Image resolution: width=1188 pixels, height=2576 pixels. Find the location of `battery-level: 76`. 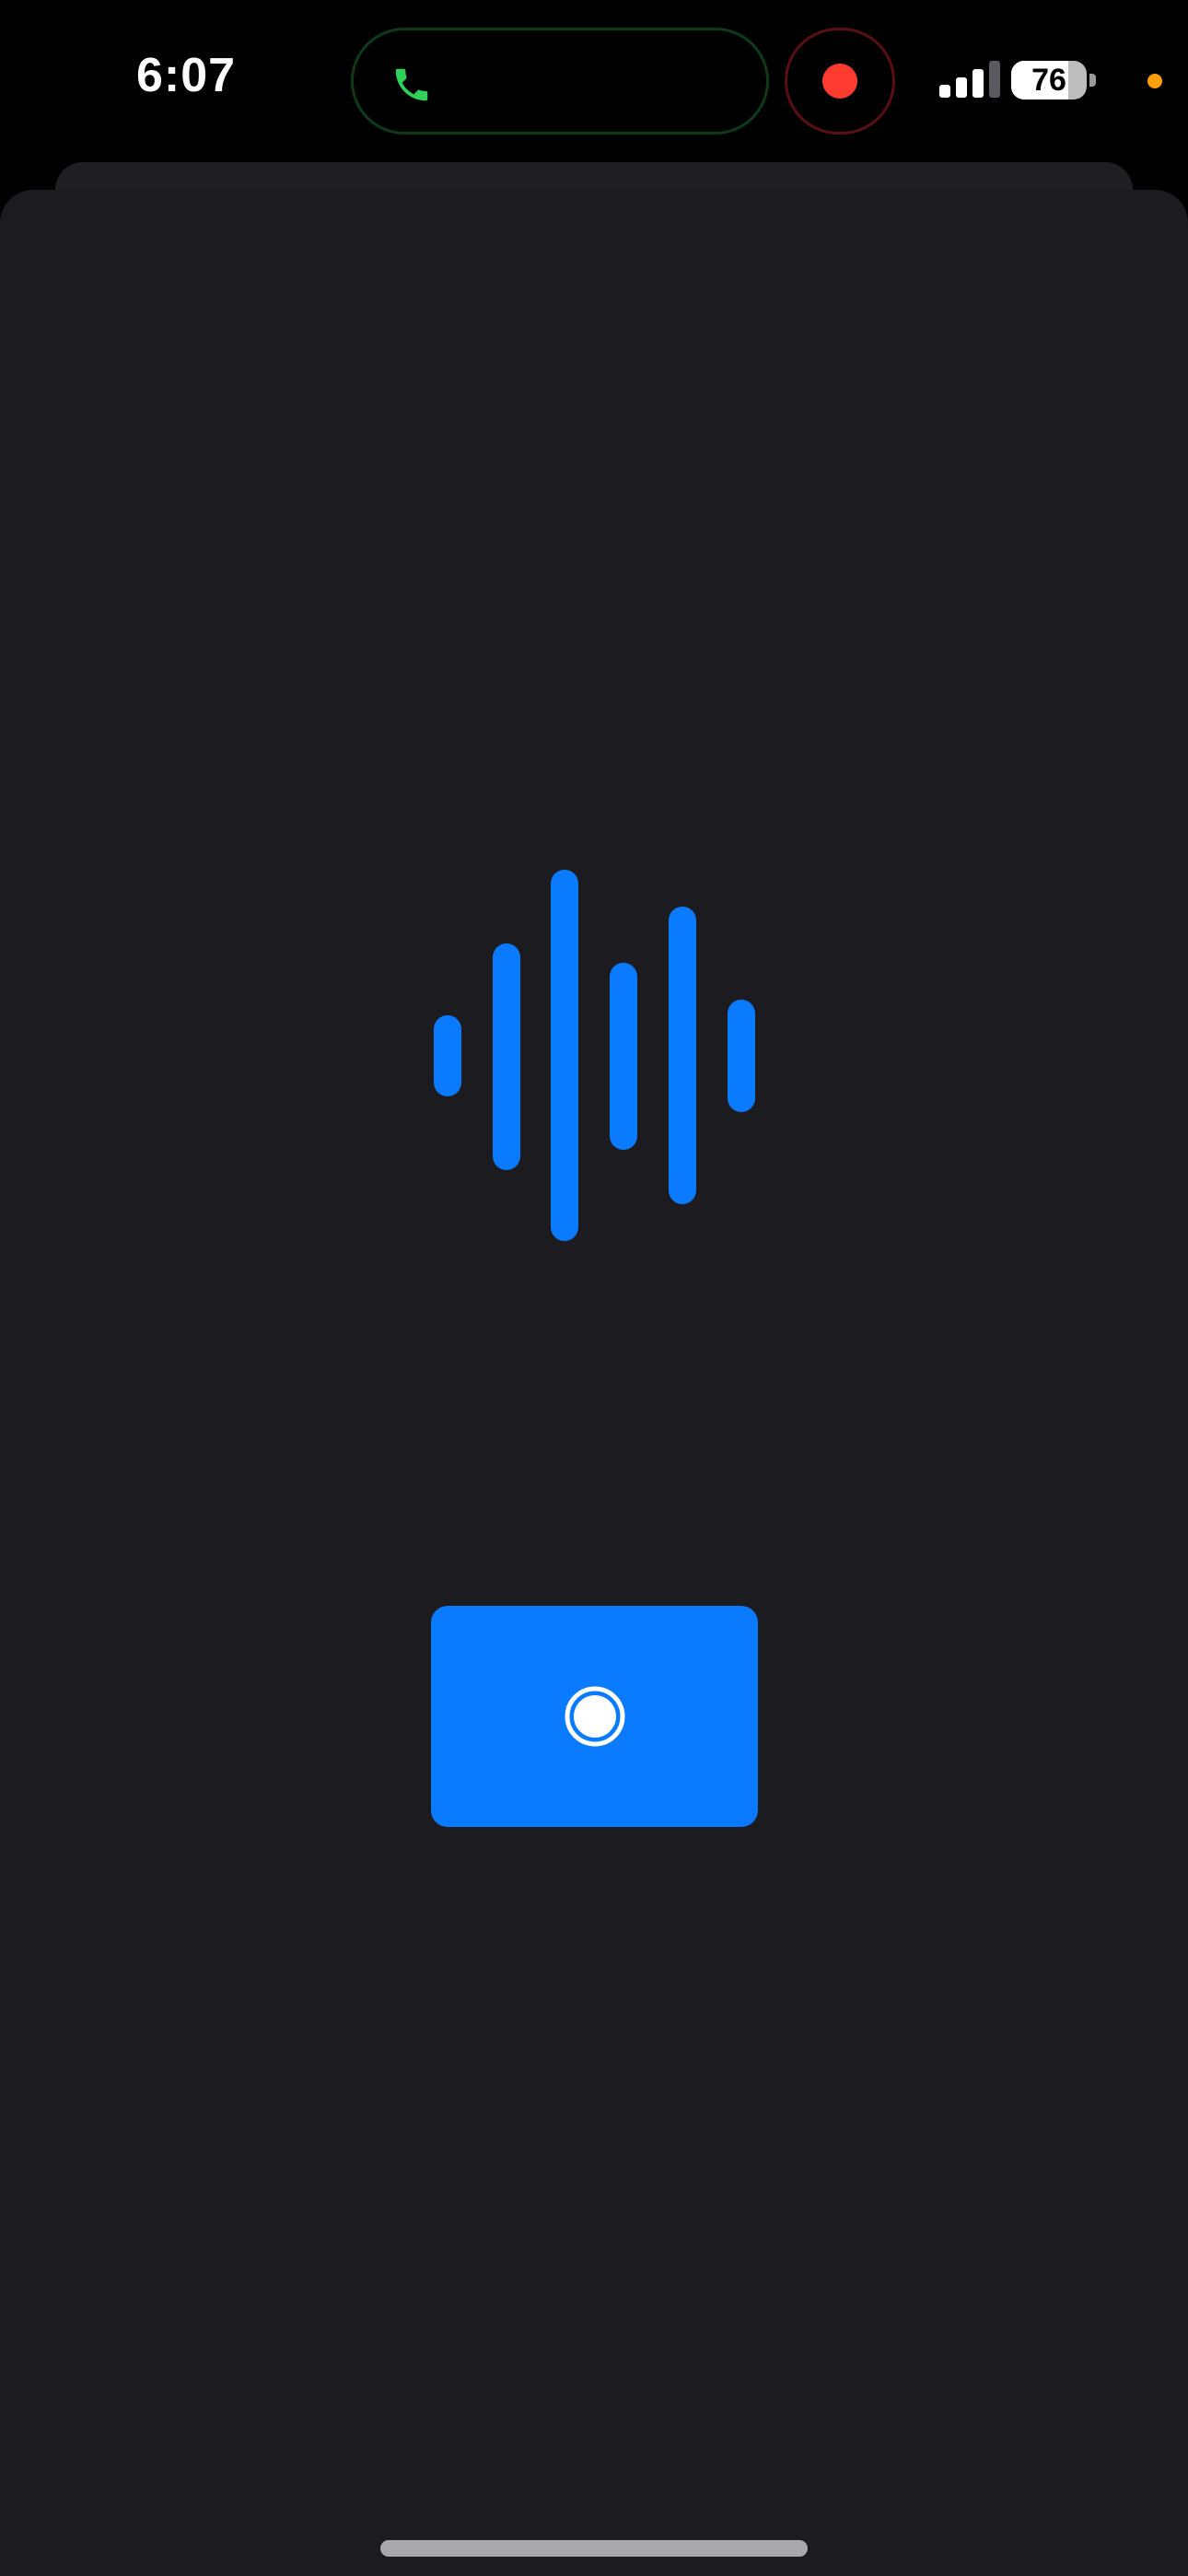

battery-level: 76 is located at coordinates (1048, 80).